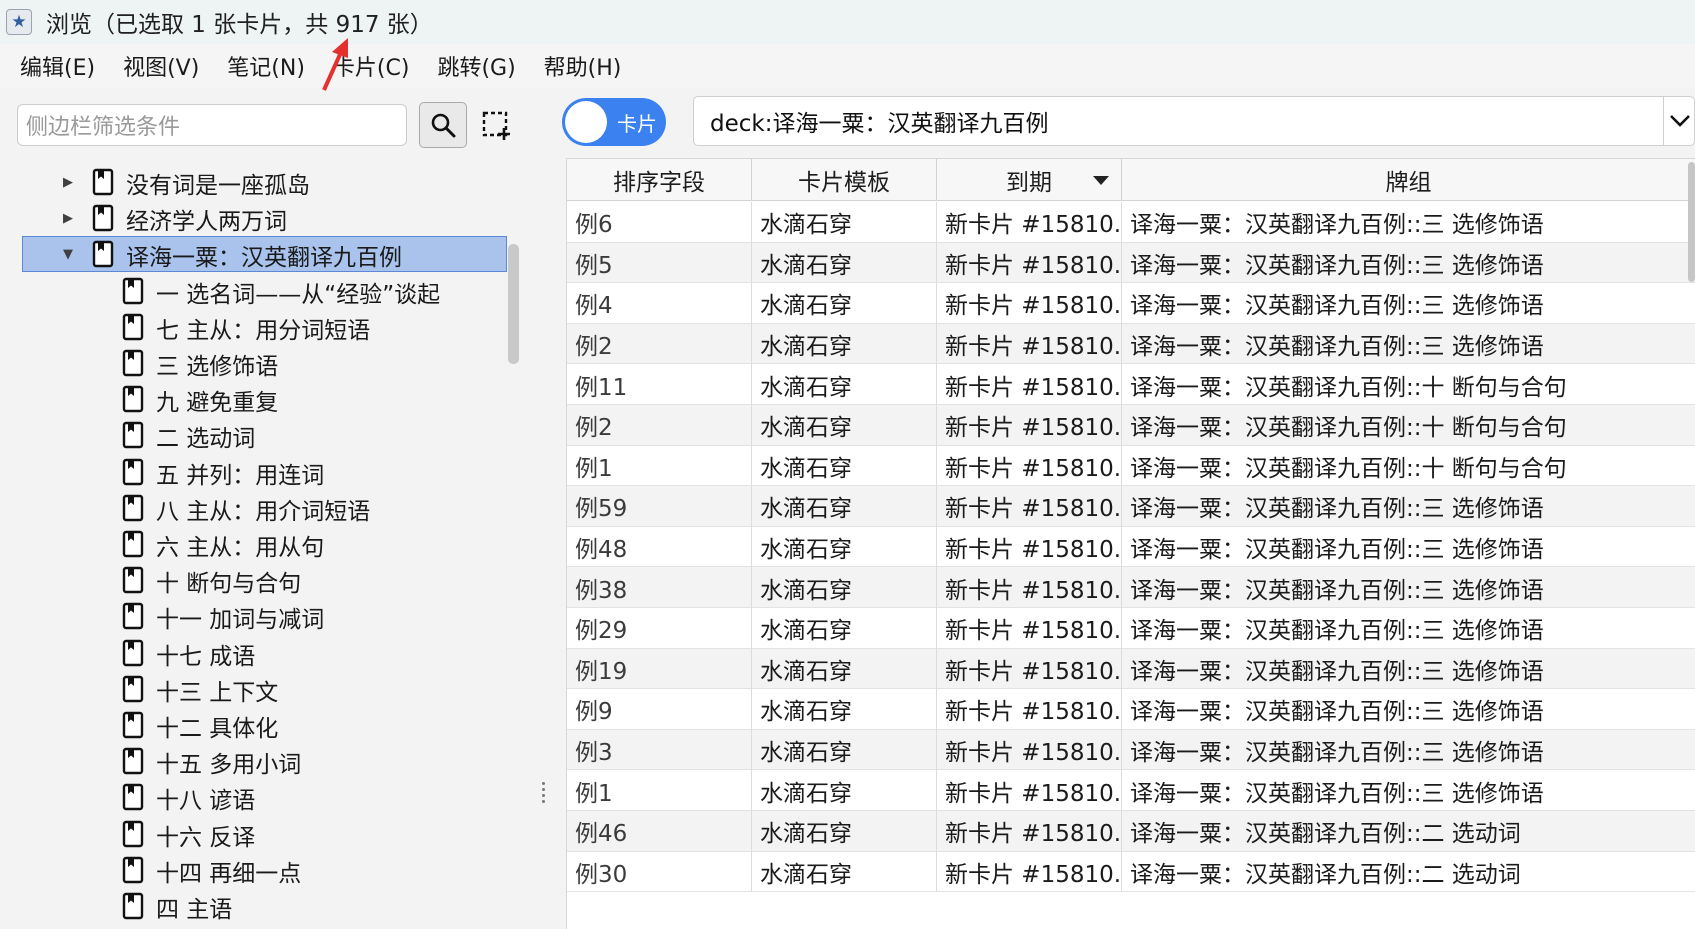  What do you see at coordinates (255, 906) in the screenshot?
I see `sidebar-tree-item: 四 主语` at bounding box center [255, 906].